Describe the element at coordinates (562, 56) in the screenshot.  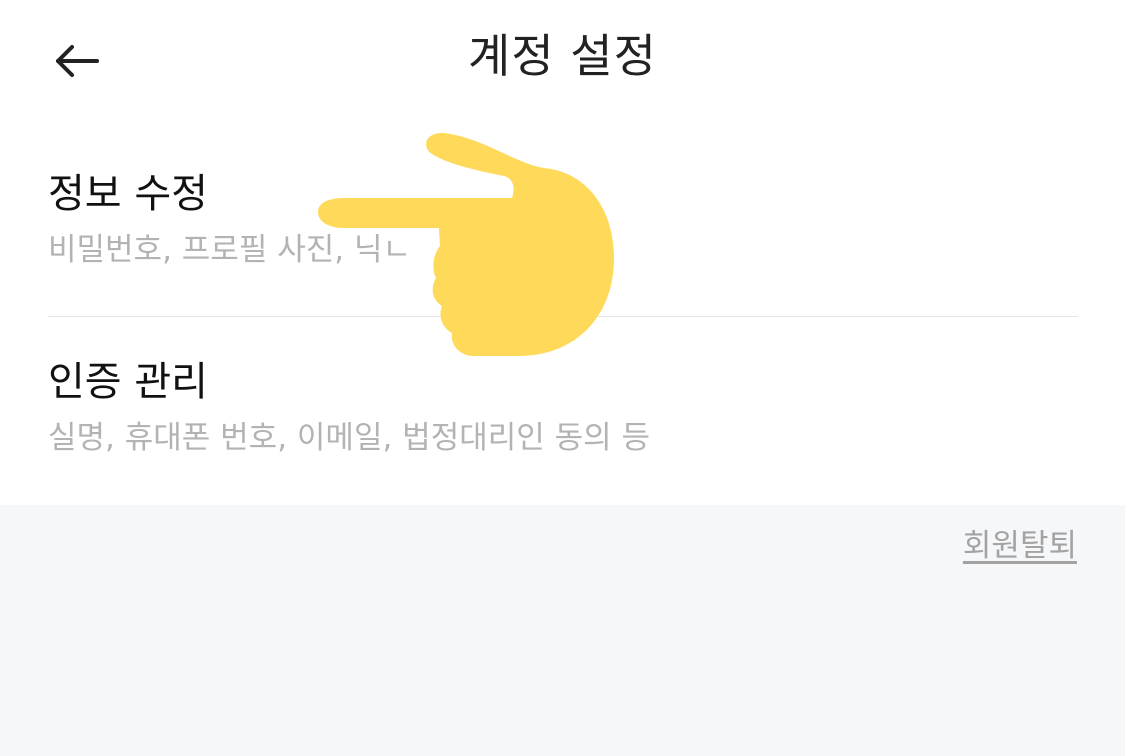
I see `page-title: 계정 설정` at that location.